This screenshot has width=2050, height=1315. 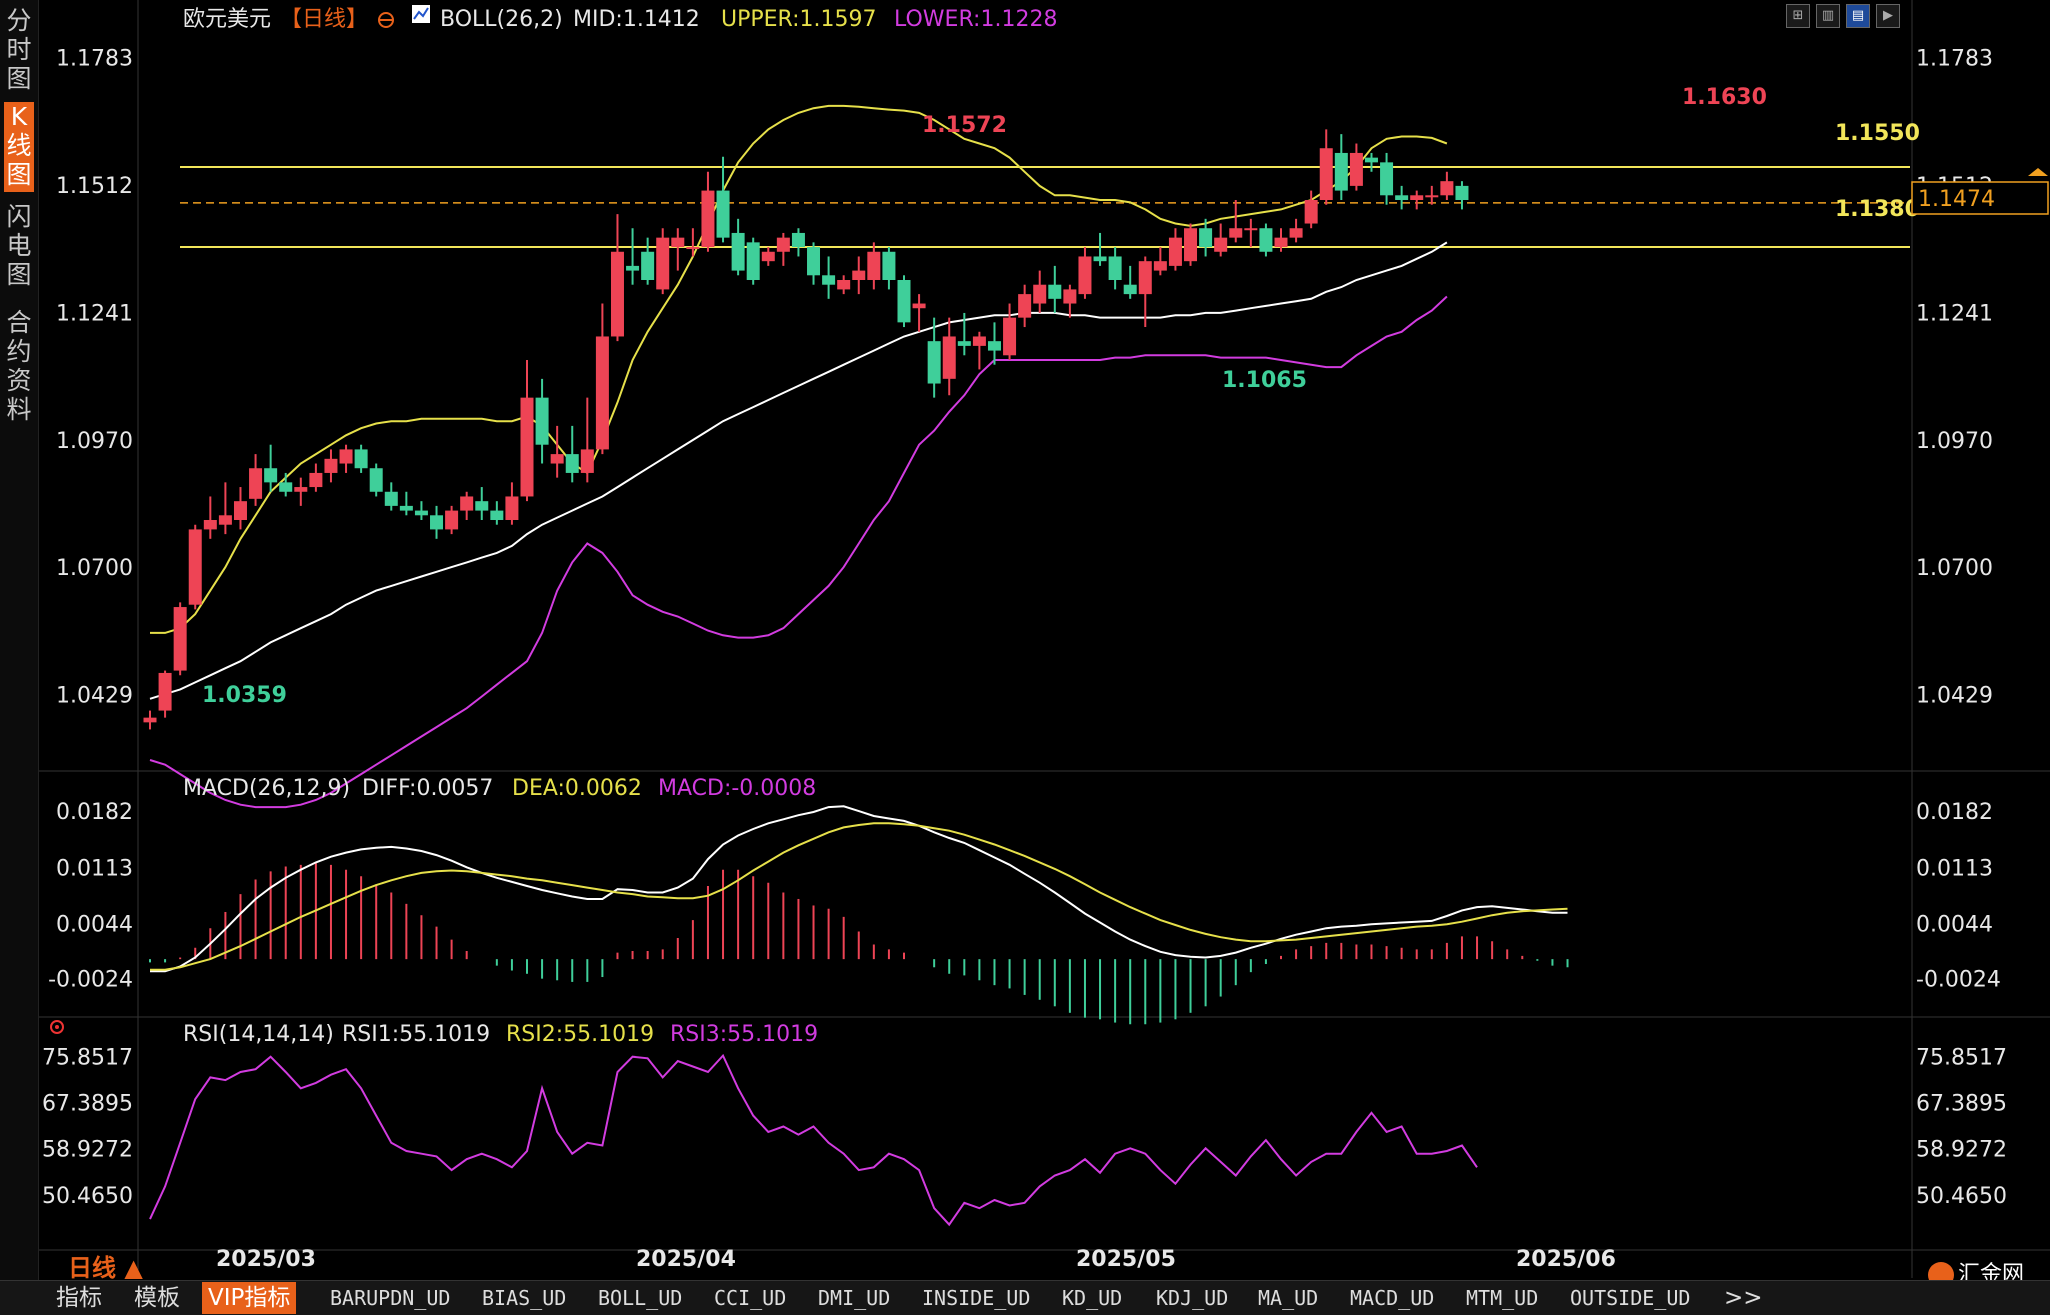 What do you see at coordinates (157, 1298) in the screenshot?
I see `tab-templates: 模板` at bounding box center [157, 1298].